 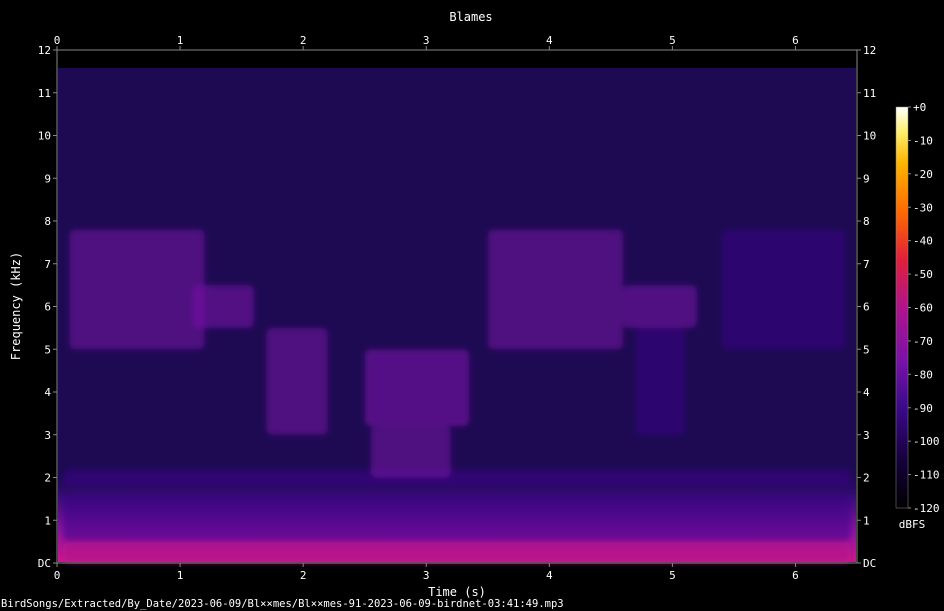 I want to click on colorbar-tick-label: -20, so click(x=923, y=174).